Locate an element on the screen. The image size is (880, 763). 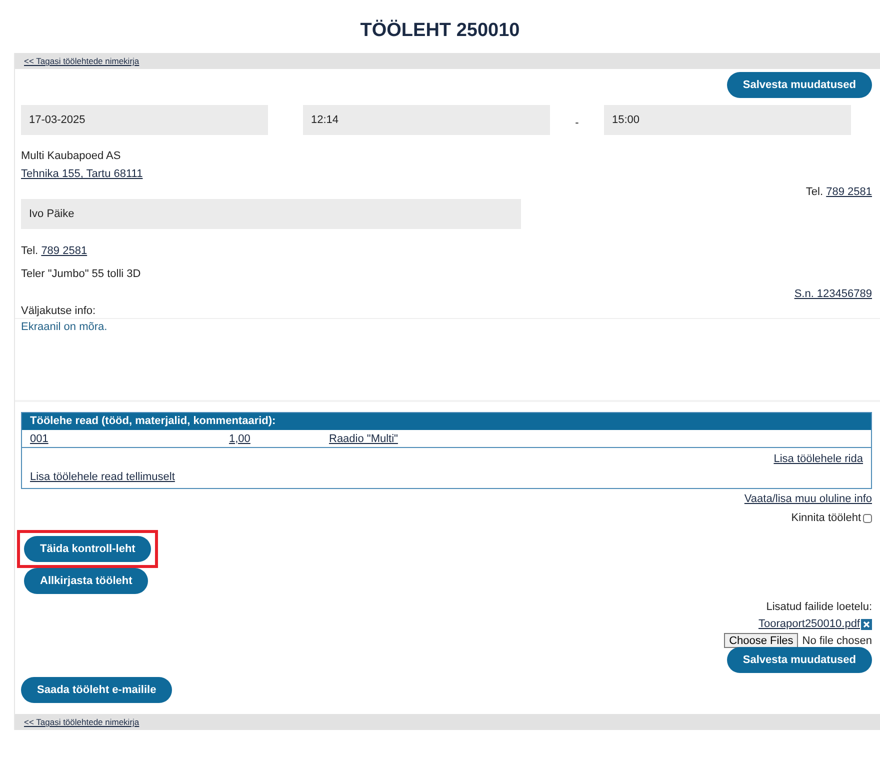
call-info-label: Väljakutse info: is located at coordinates (58, 311).